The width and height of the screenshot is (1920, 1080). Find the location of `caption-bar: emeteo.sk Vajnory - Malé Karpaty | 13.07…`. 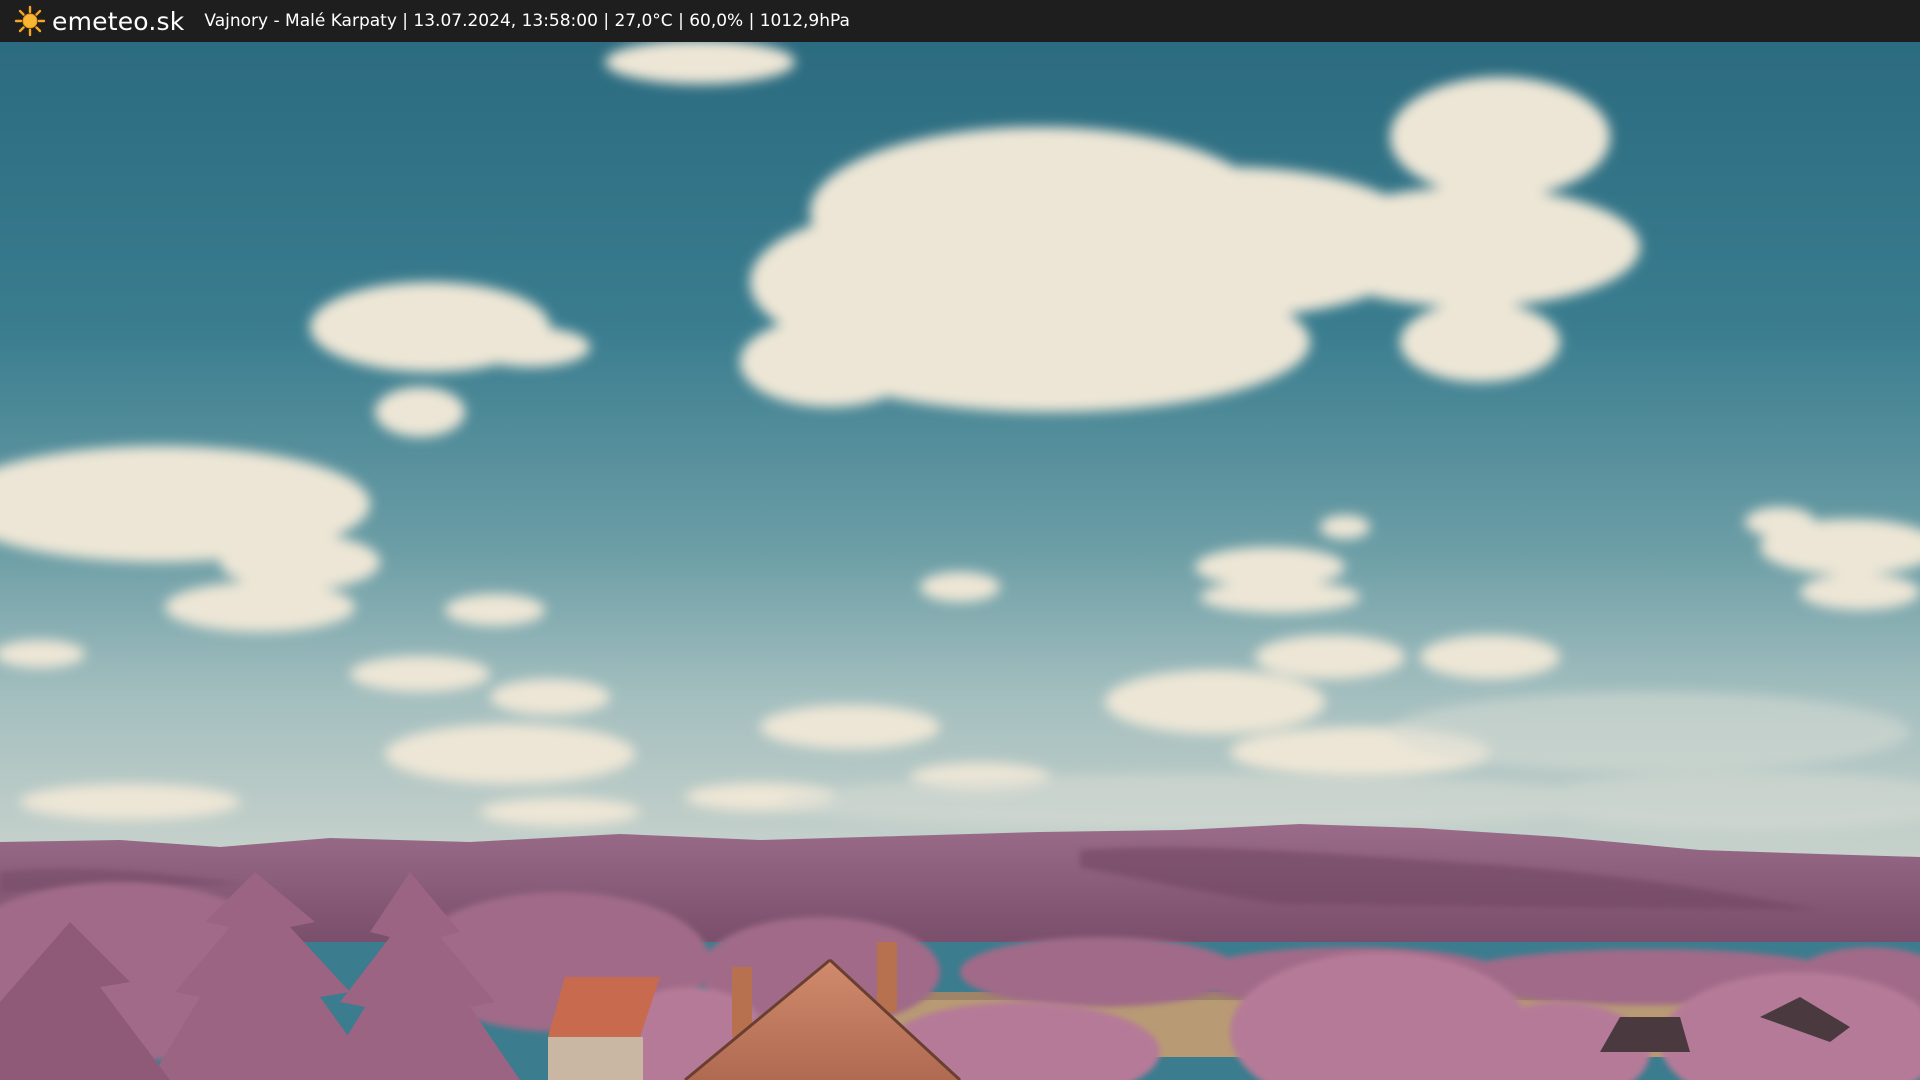

caption-bar: emeteo.sk Vajnory - Malé Karpaty | 13.07… is located at coordinates (960, 21).